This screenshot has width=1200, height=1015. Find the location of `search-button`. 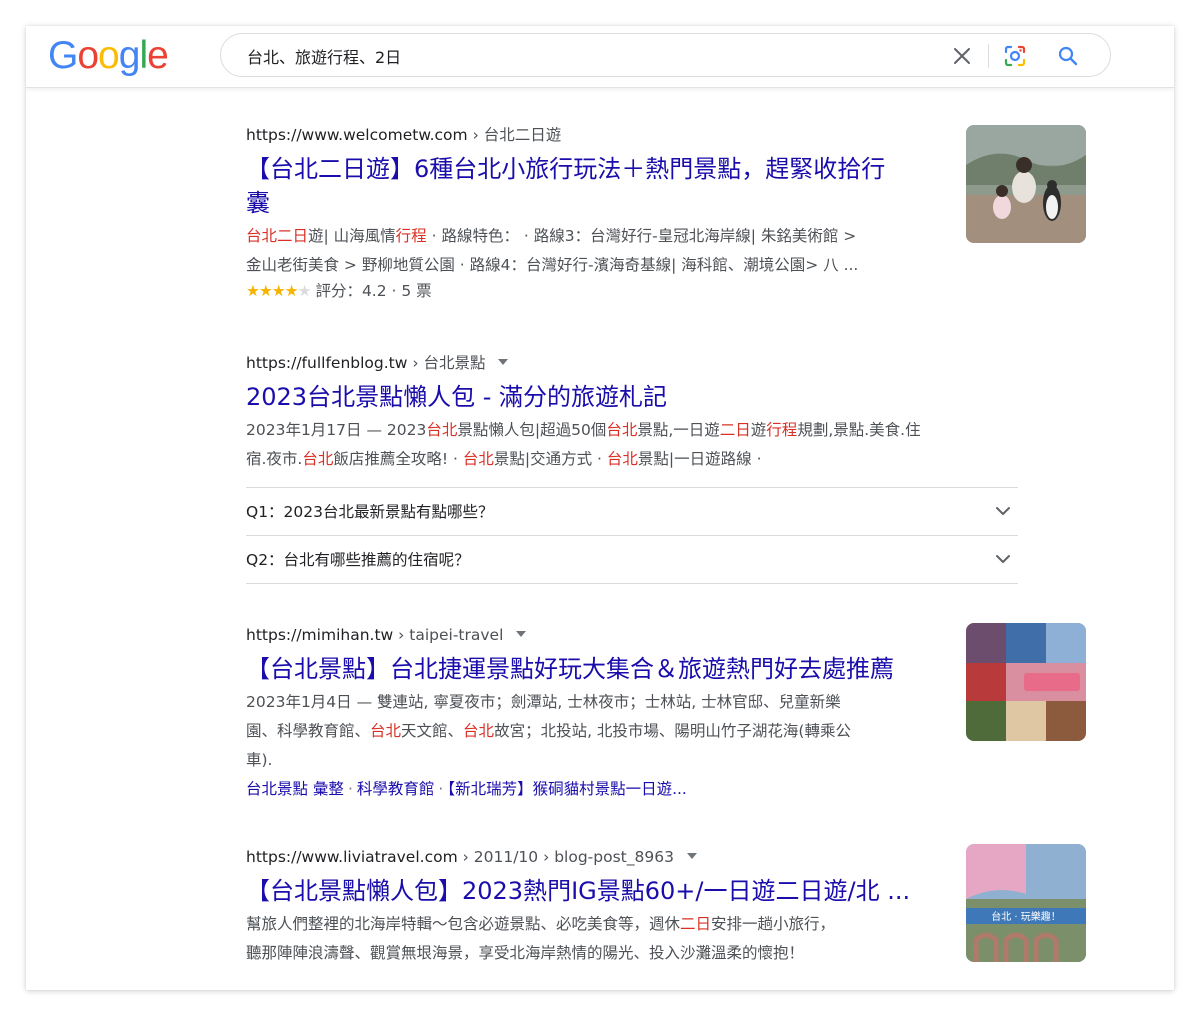

search-button is located at coordinates (1068, 56).